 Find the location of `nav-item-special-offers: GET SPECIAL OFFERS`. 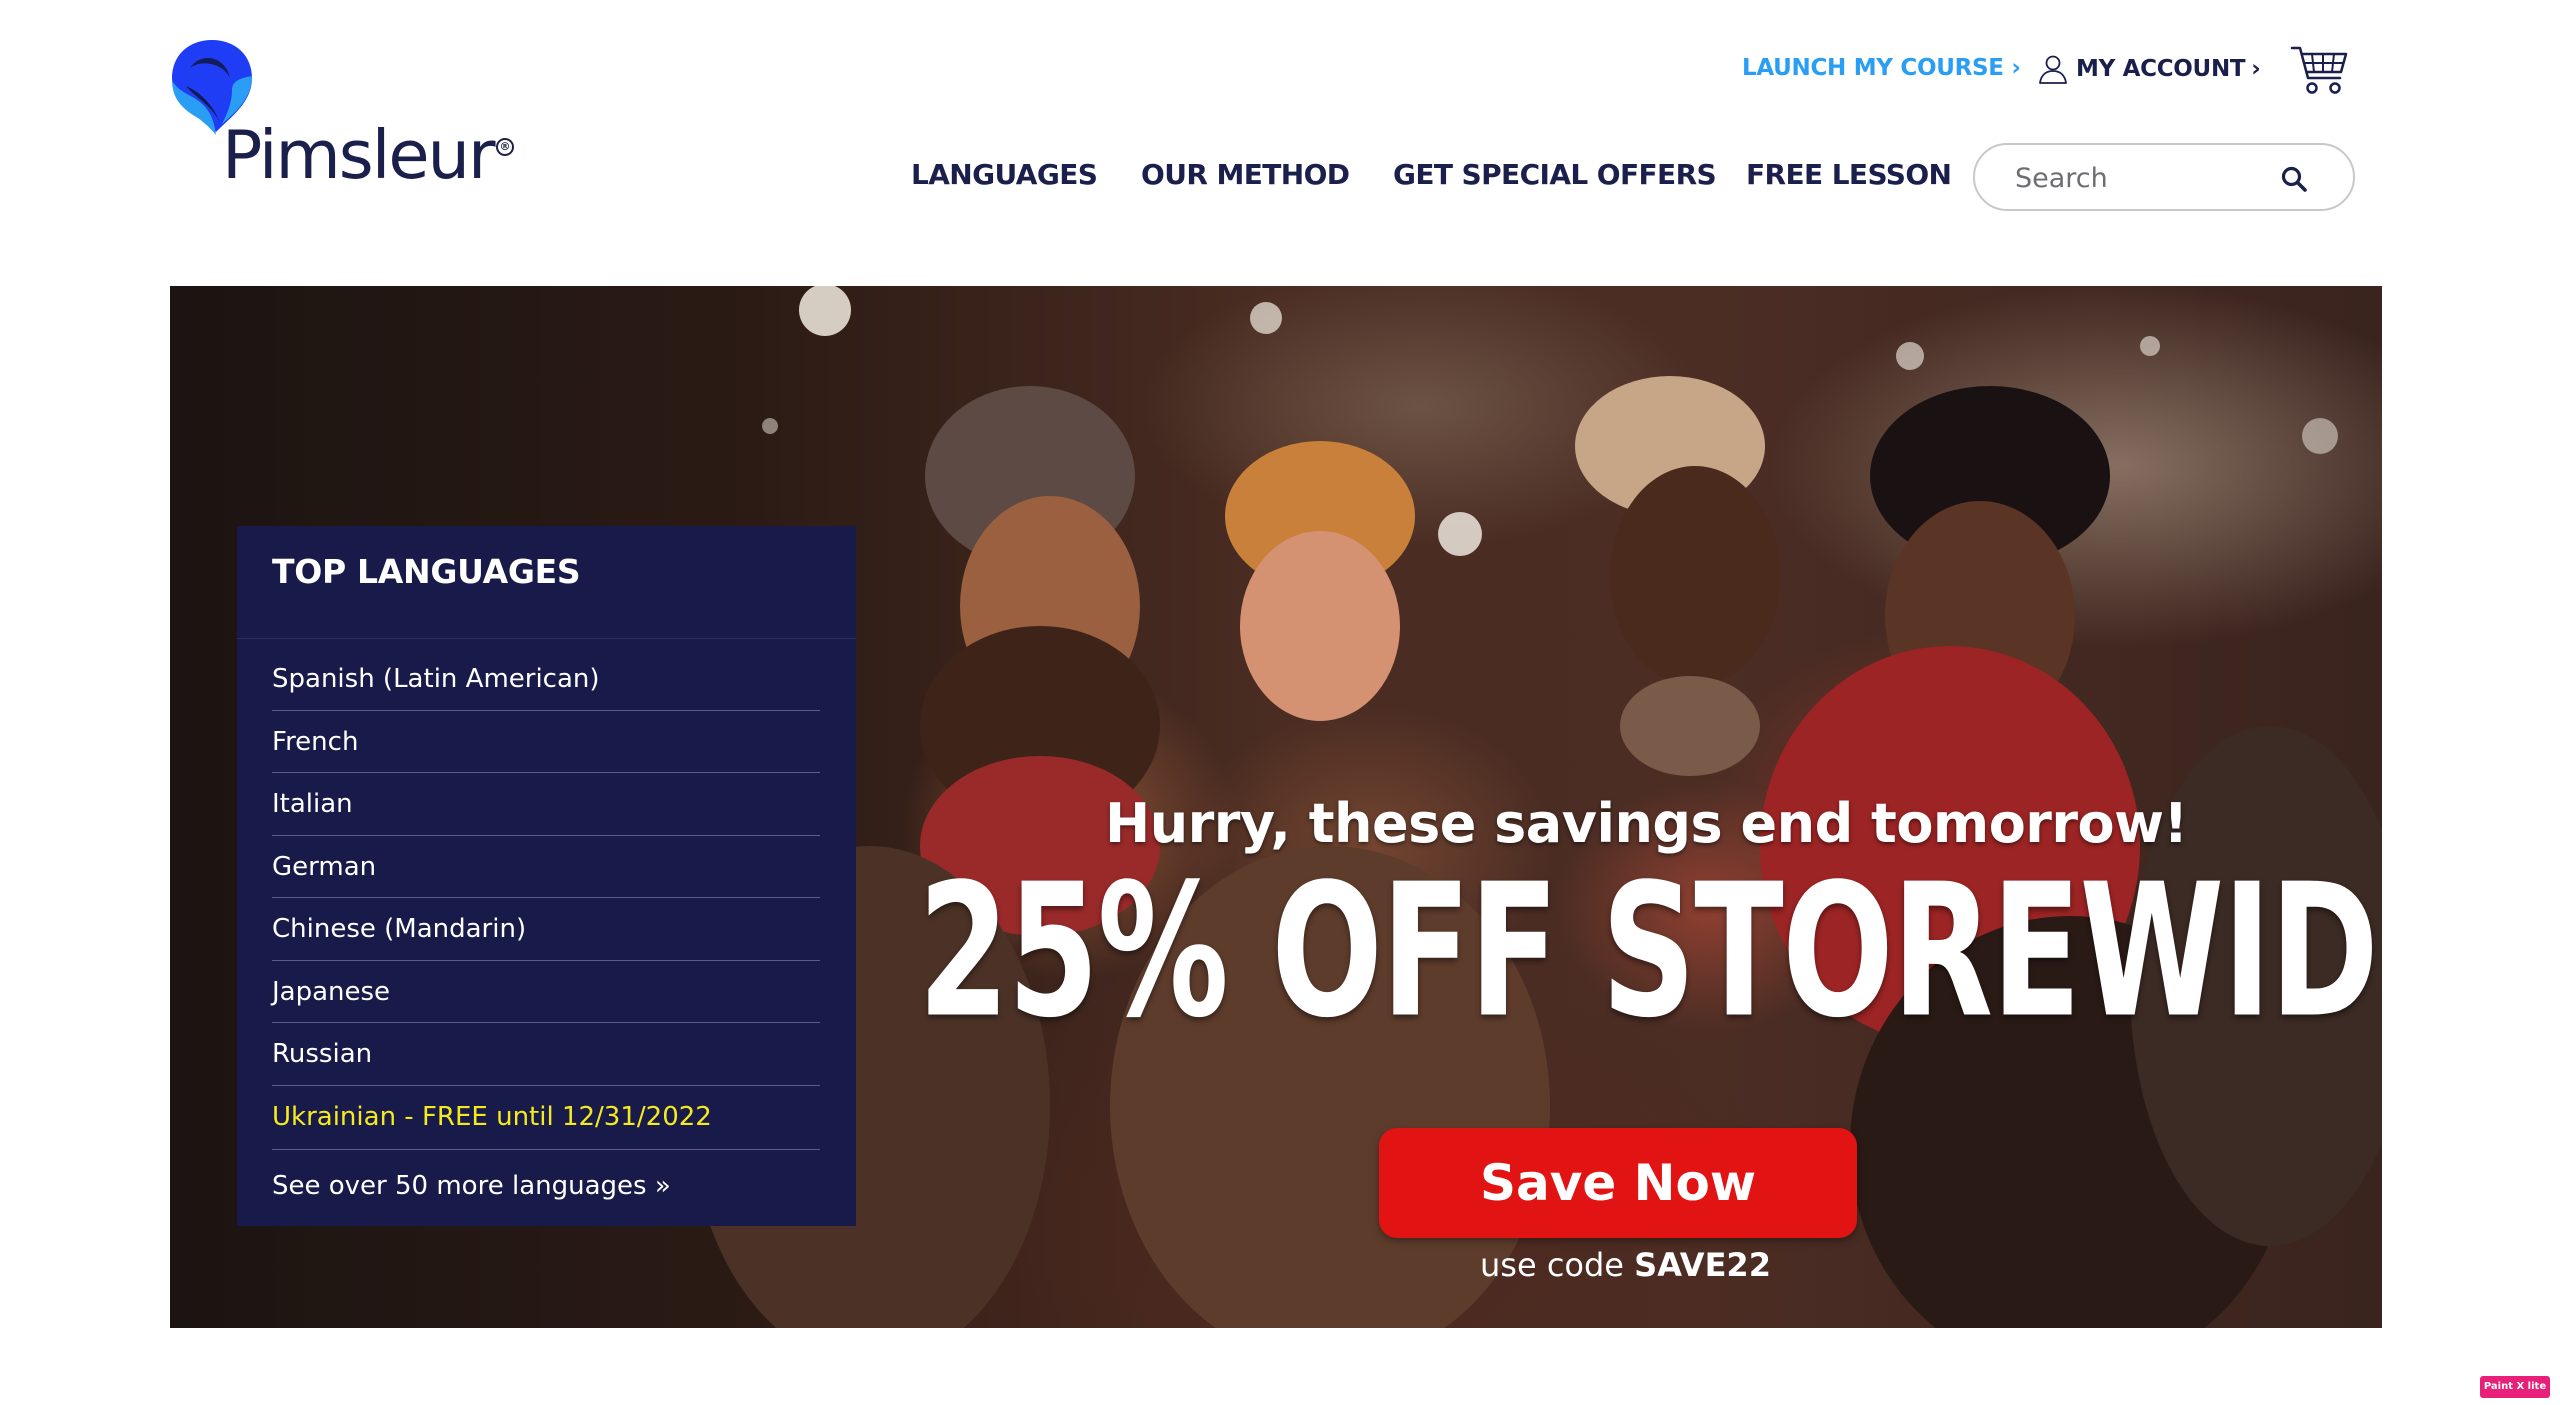

nav-item-special-offers: GET SPECIAL OFFERS is located at coordinates (1555, 175).